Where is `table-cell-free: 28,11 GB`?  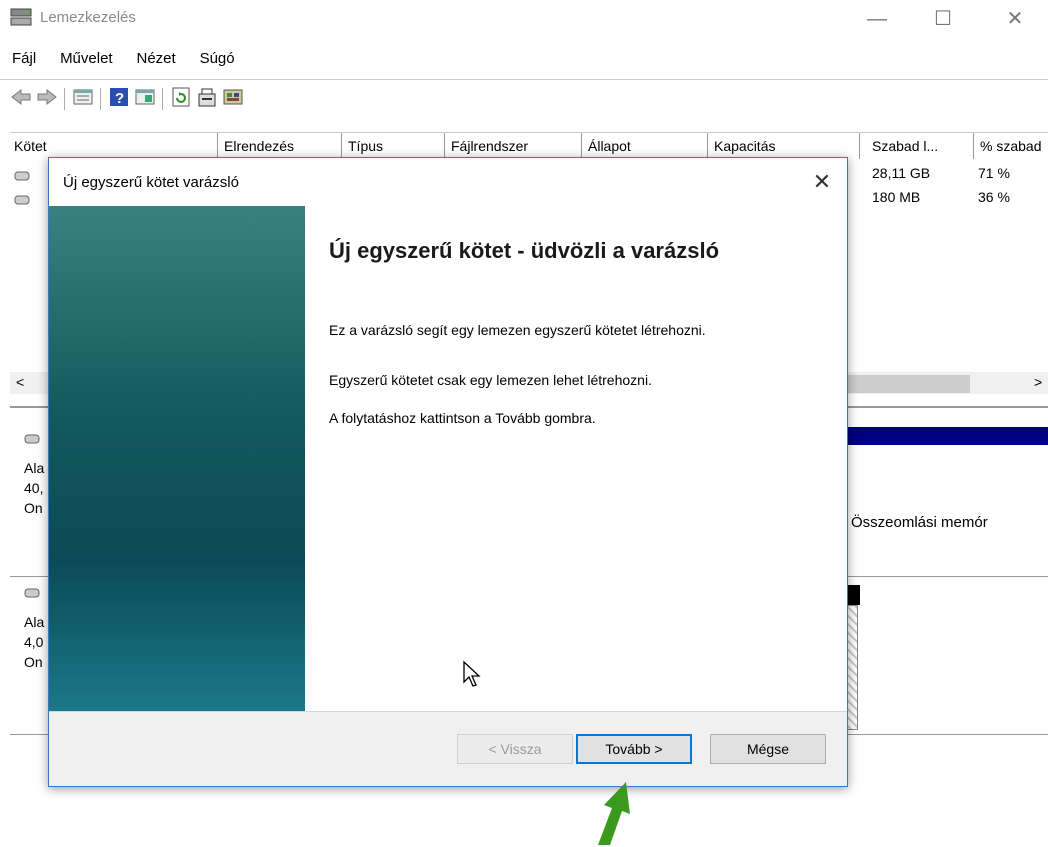 table-cell-free: 28,11 GB is located at coordinates (901, 173).